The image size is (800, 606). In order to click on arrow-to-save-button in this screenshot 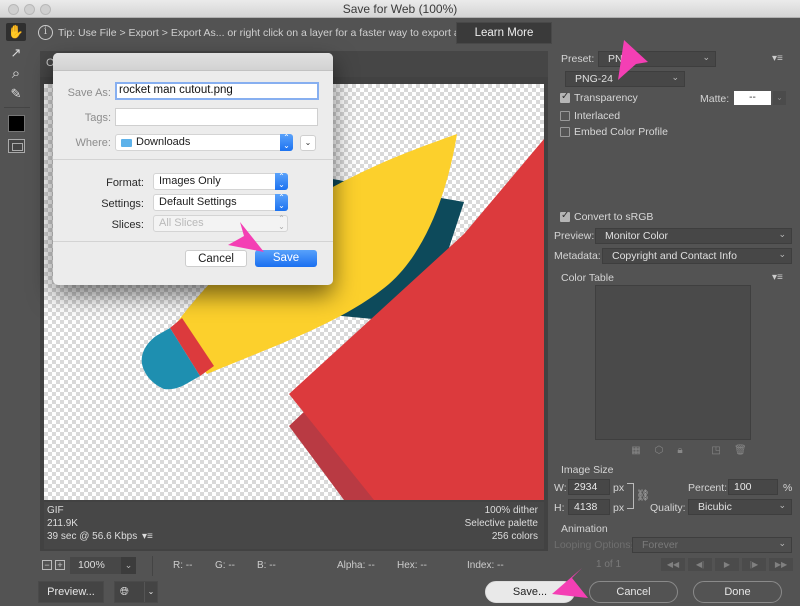, I will do `click(570, 583)`.